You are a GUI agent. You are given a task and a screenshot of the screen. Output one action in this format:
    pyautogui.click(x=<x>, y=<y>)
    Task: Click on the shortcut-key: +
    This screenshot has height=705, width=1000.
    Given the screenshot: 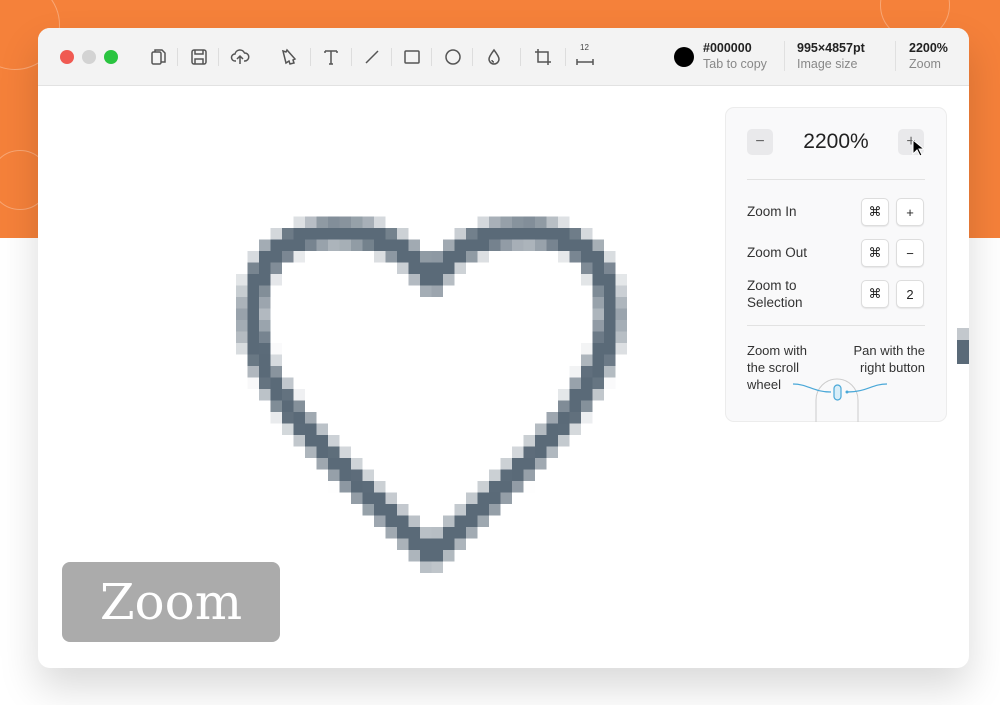 What is the action you would take?
    pyautogui.click(x=910, y=212)
    